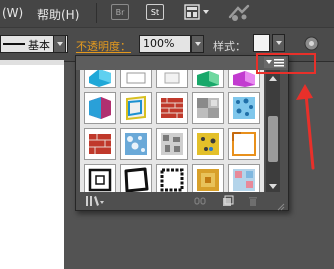 This screenshot has width=334, height=269. I want to click on stock-button: St, so click(155, 12).